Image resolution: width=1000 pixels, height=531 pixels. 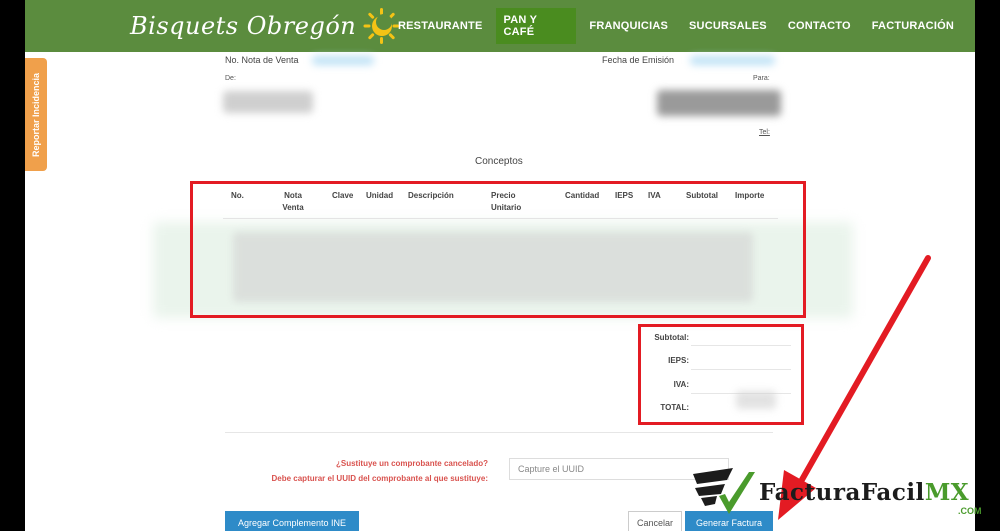 What do you see at coordinates (854, 387) in the screenshot?
I see `annotation-arrow-icon` at bounding box center [854, 387].